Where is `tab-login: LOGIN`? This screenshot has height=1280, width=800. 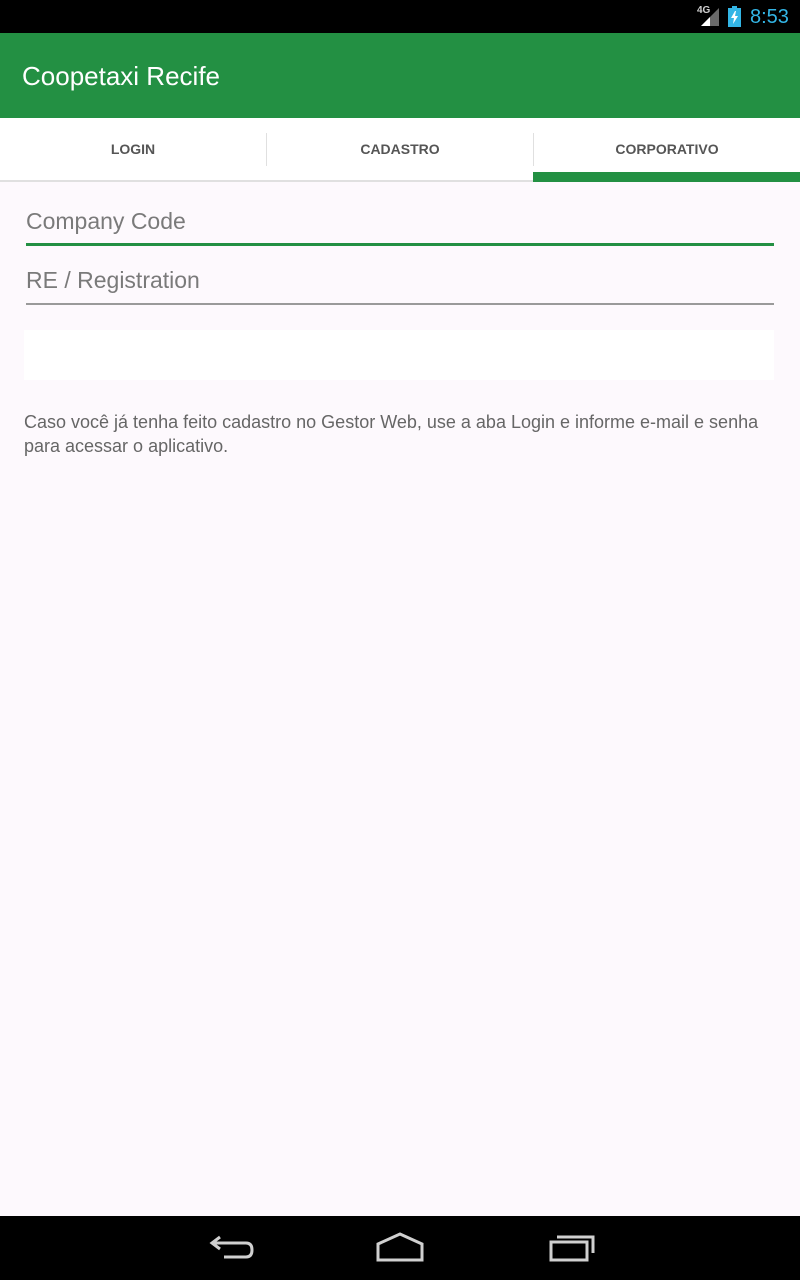
tab-login: LOGIN is located at coordinates (133, 149).